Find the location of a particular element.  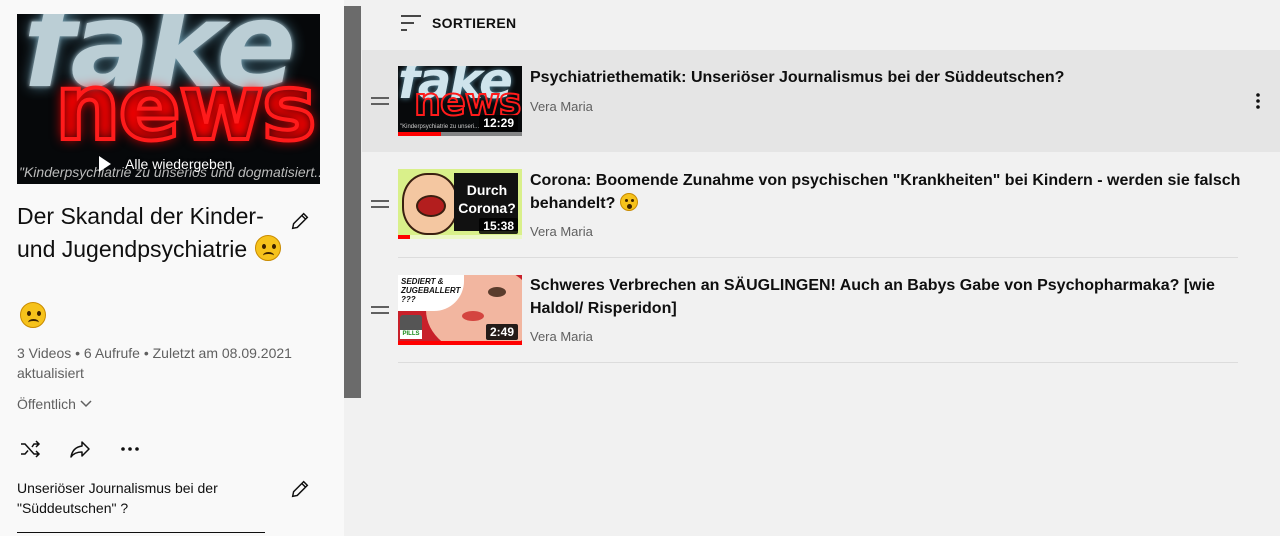

shocked-face-emoji is located at coordinates (628, 202).